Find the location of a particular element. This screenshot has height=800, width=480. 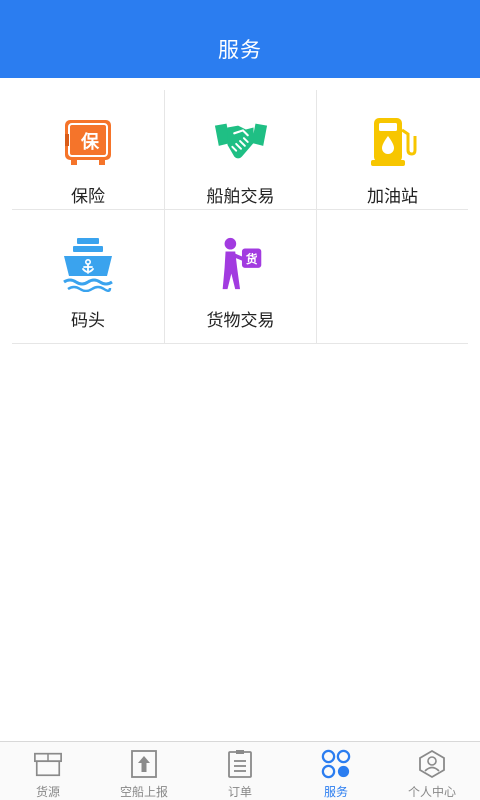

cargo-badge-text: 货 is located at coordinates (250, 259).